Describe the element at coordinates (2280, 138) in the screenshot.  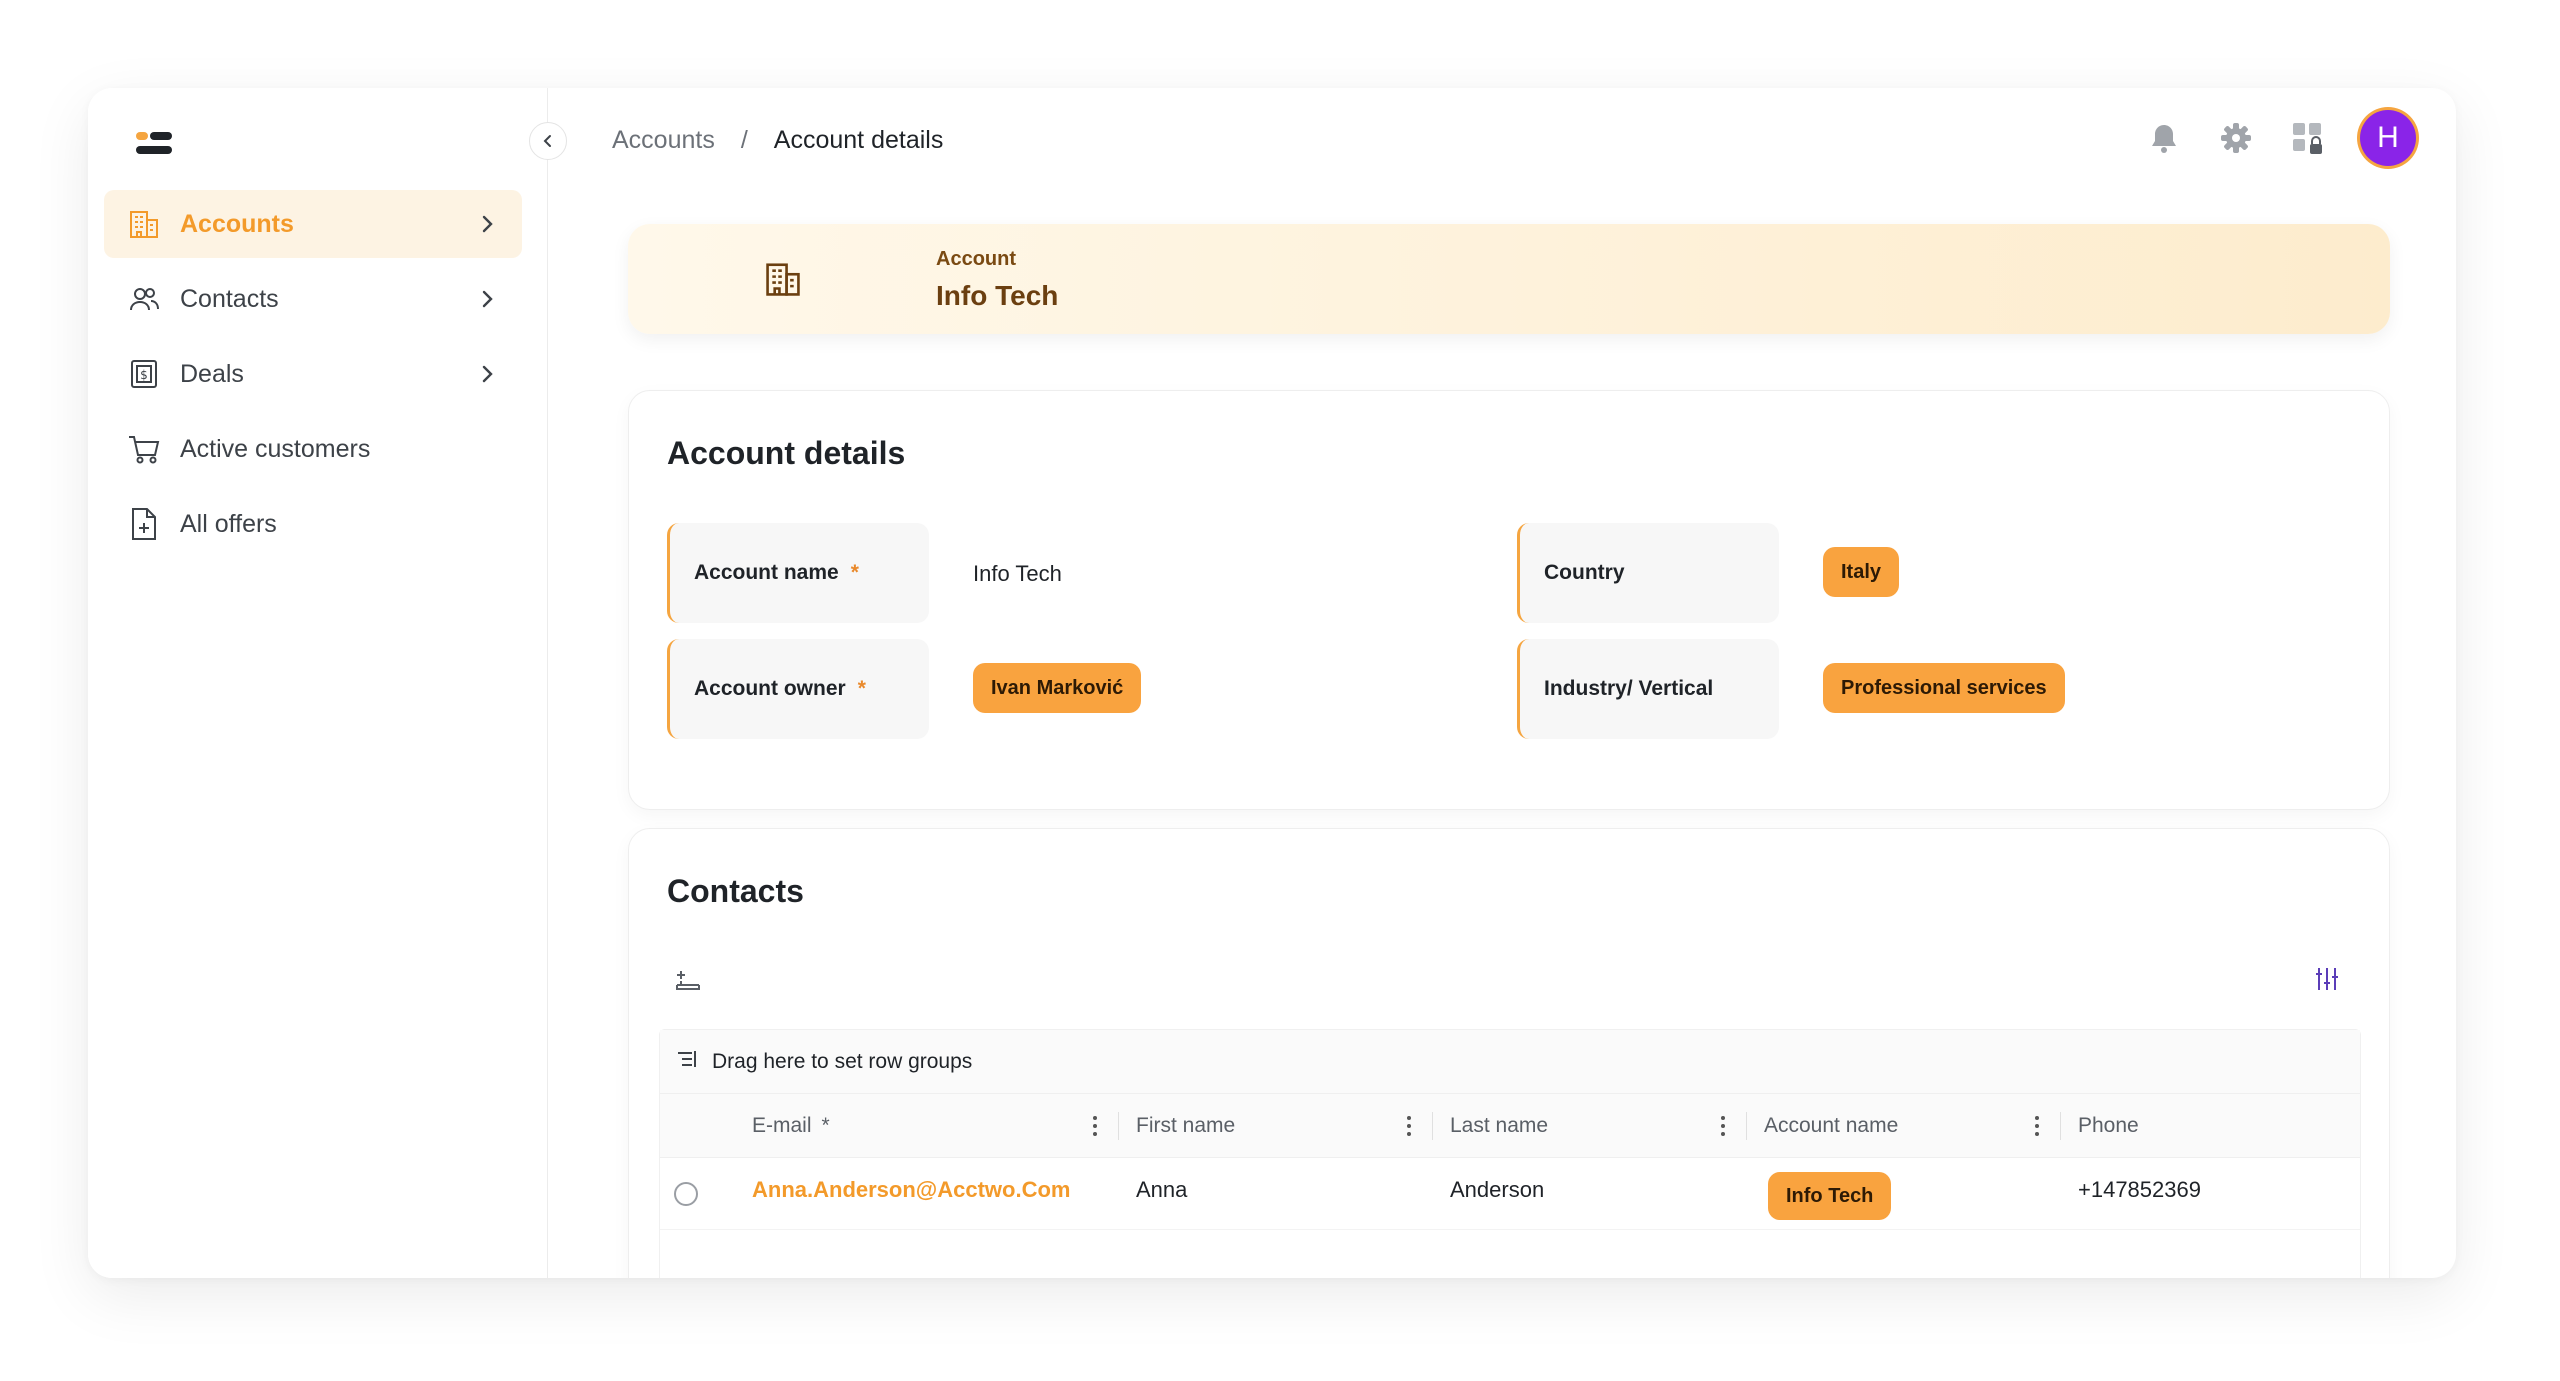
I see `topbar-actions: H` at that location.